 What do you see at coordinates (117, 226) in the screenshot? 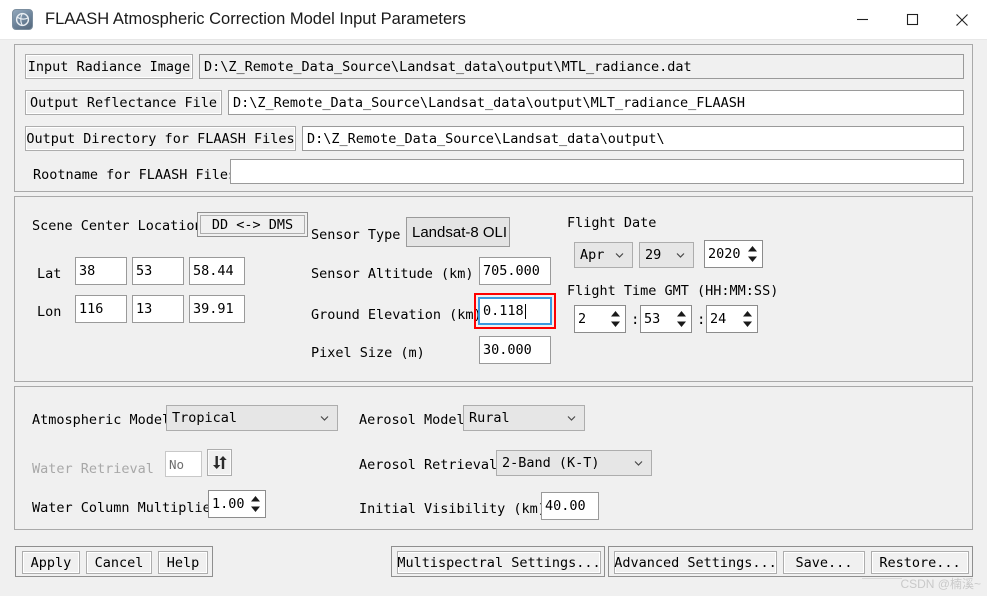
I see `scene-center-location-label: Scene Center Location` at bounding box center [117, 226].